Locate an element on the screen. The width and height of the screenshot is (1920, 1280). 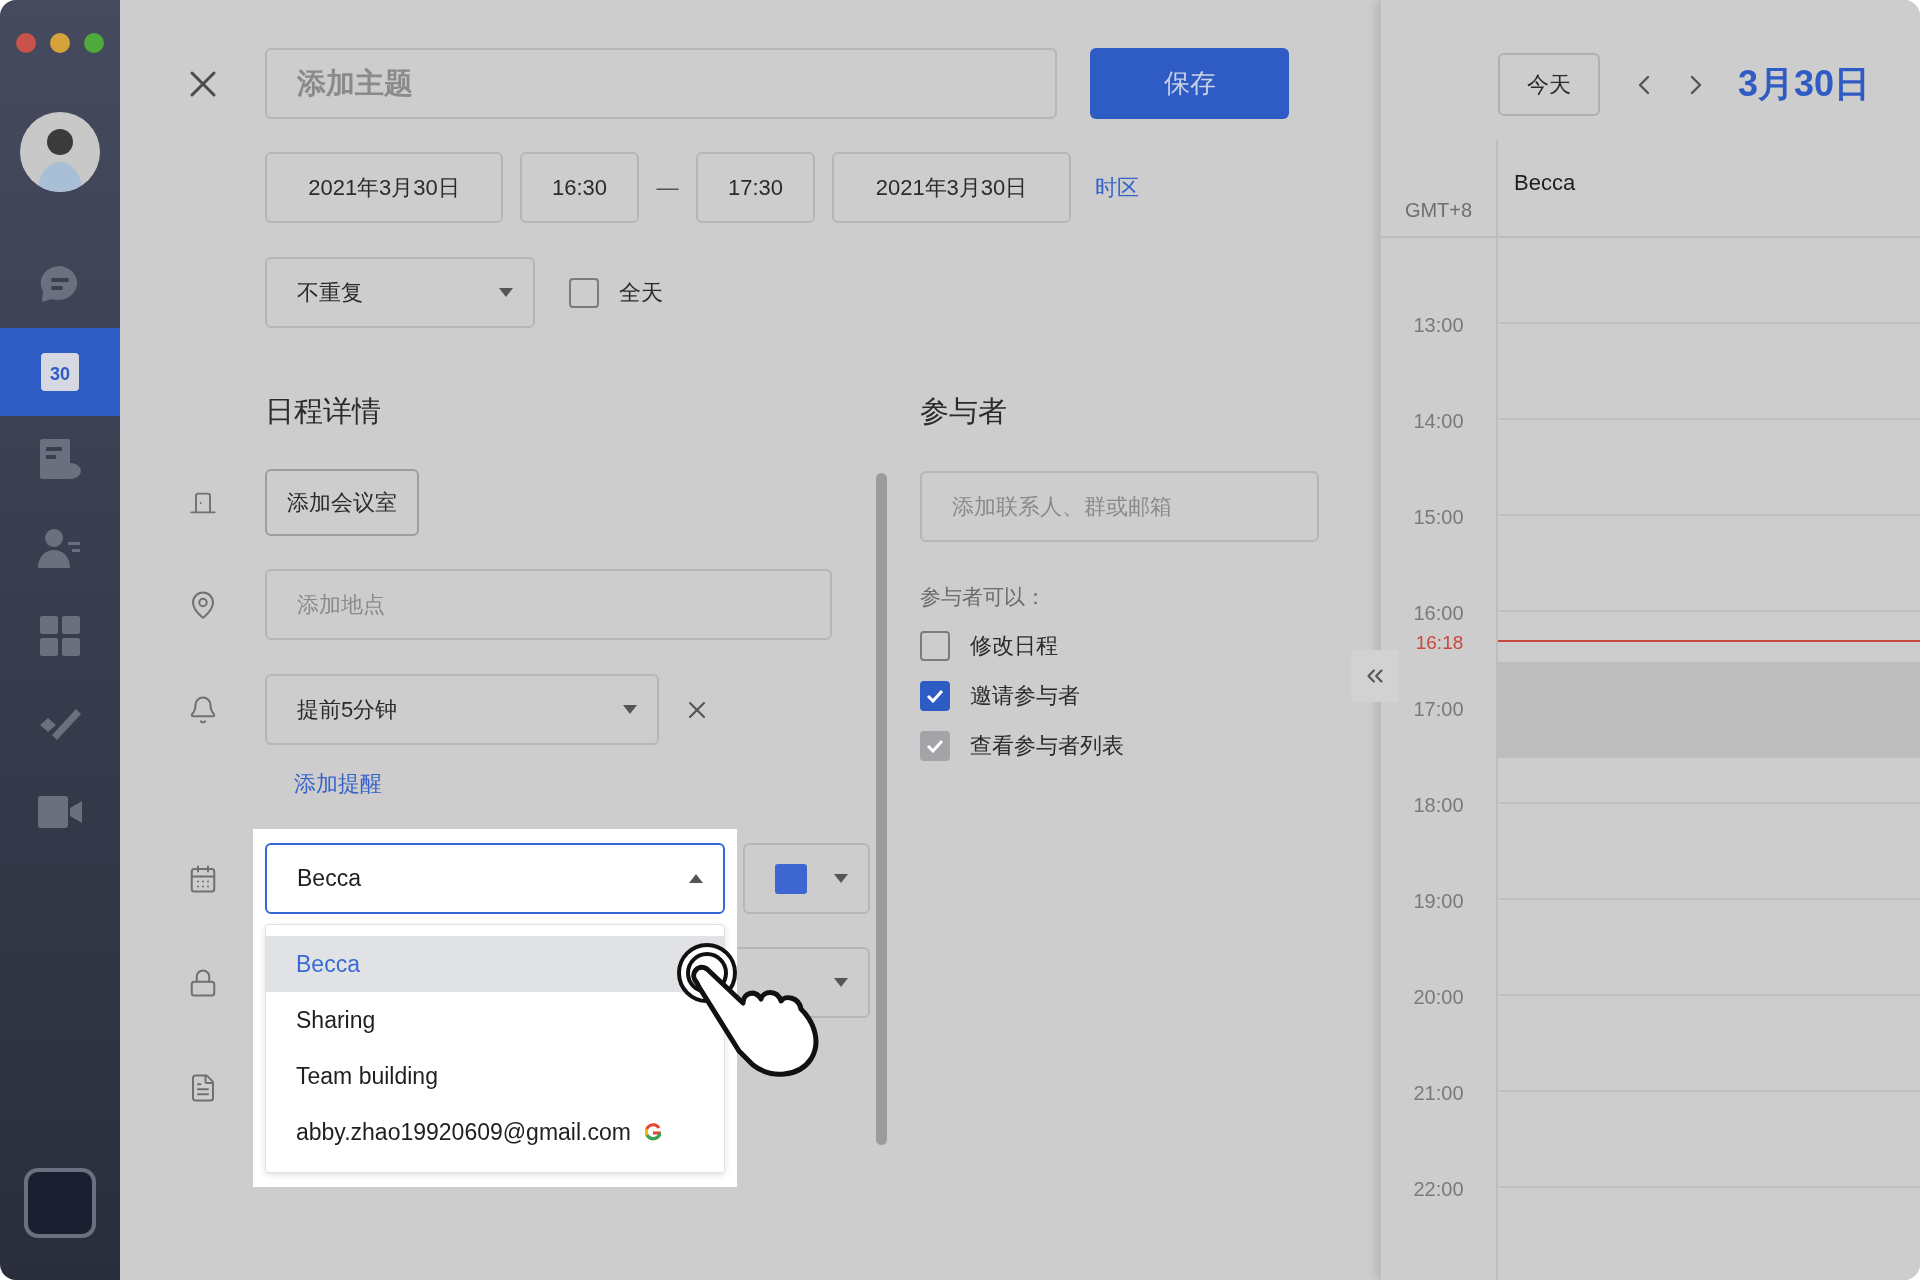
range-dash: — is located at coordinates (667, 187).